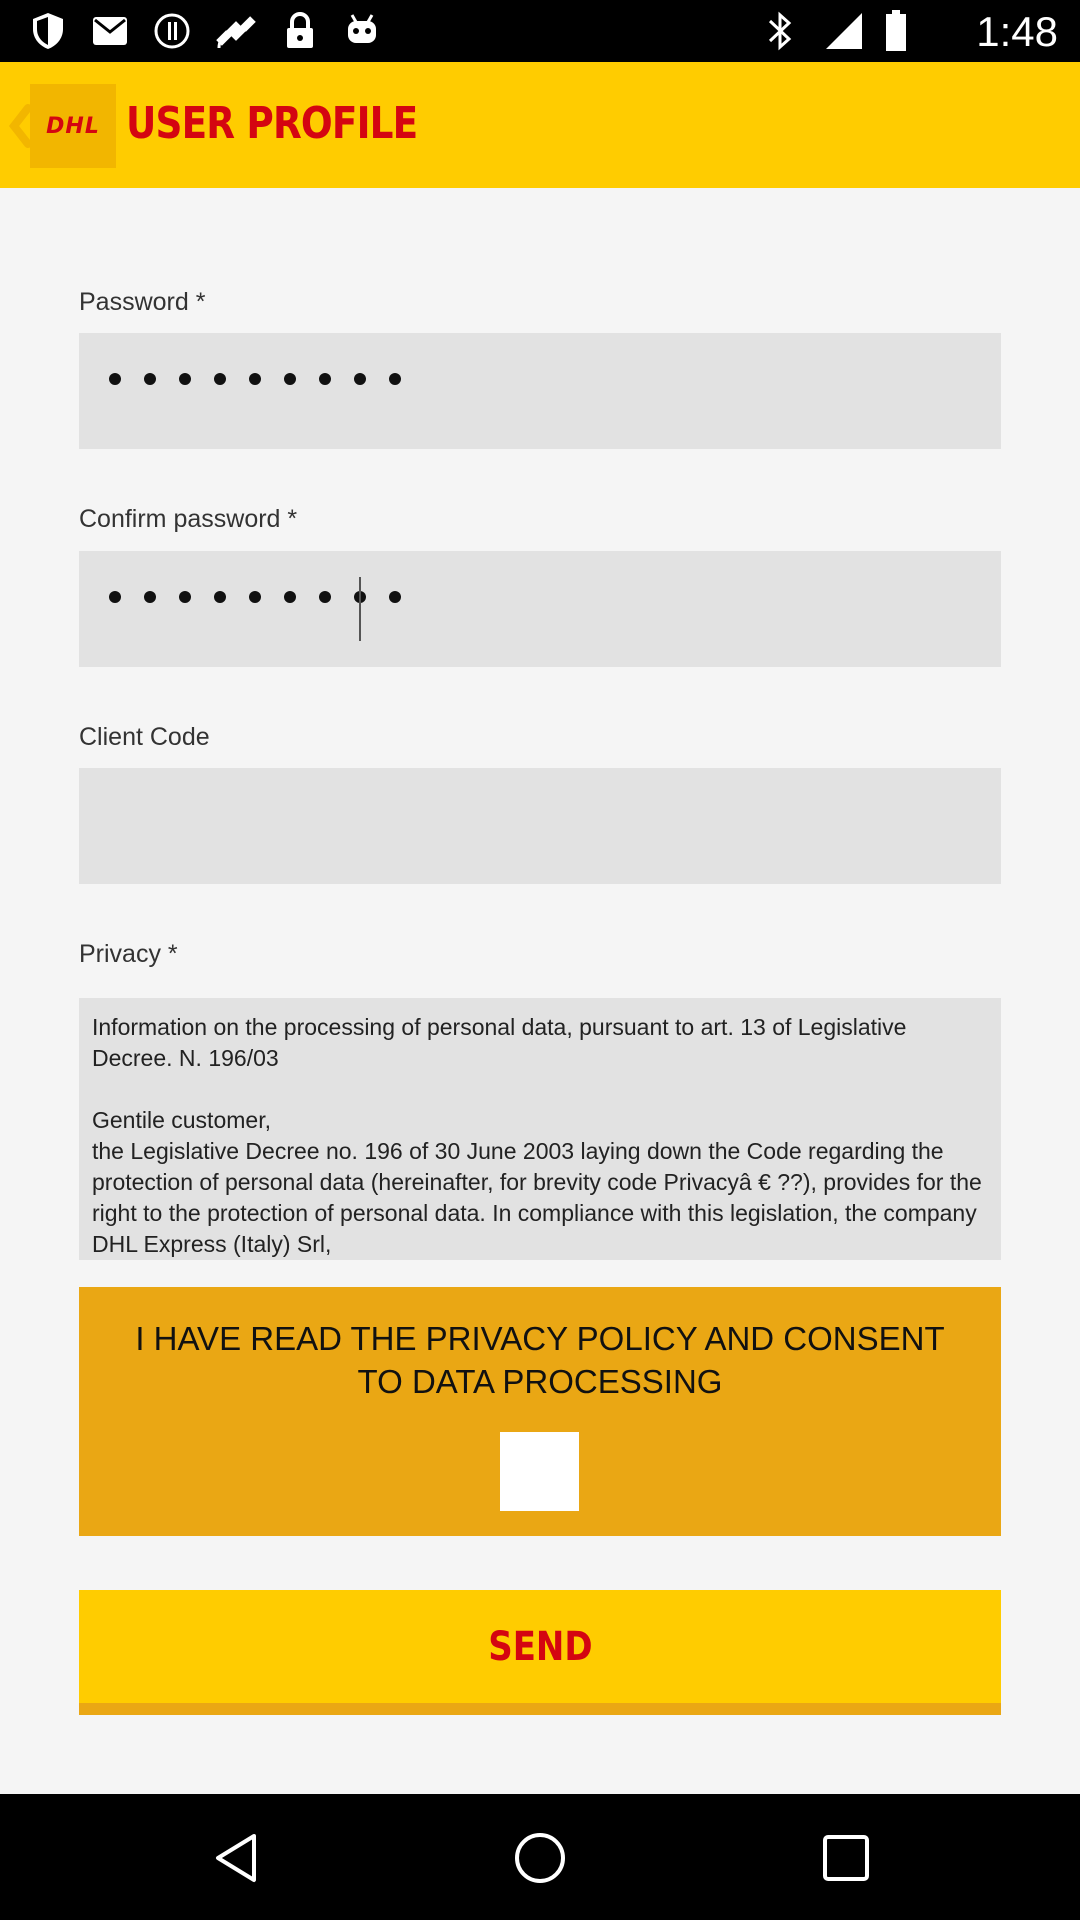 The image size is (1080, 1920). What do you see at coordinates (540, 826) in the screenshot?
I see `client-code-field` at bounding box center [540, 826].